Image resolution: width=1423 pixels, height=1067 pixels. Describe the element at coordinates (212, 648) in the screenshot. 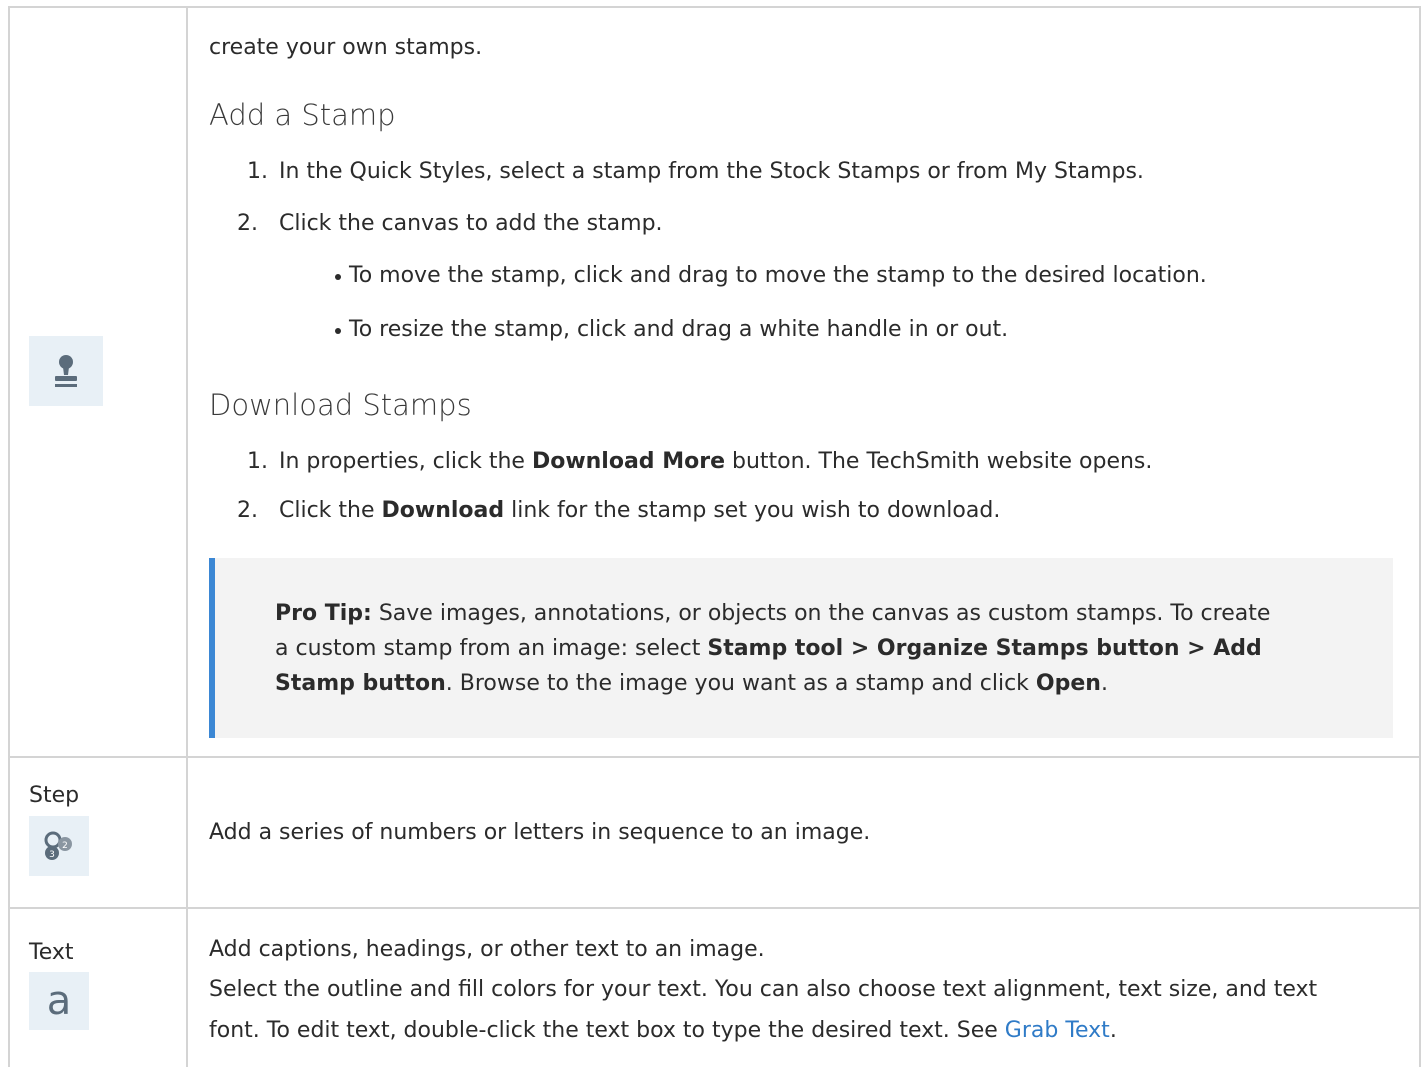

I see `pro-tip-accent-bar` at that location.